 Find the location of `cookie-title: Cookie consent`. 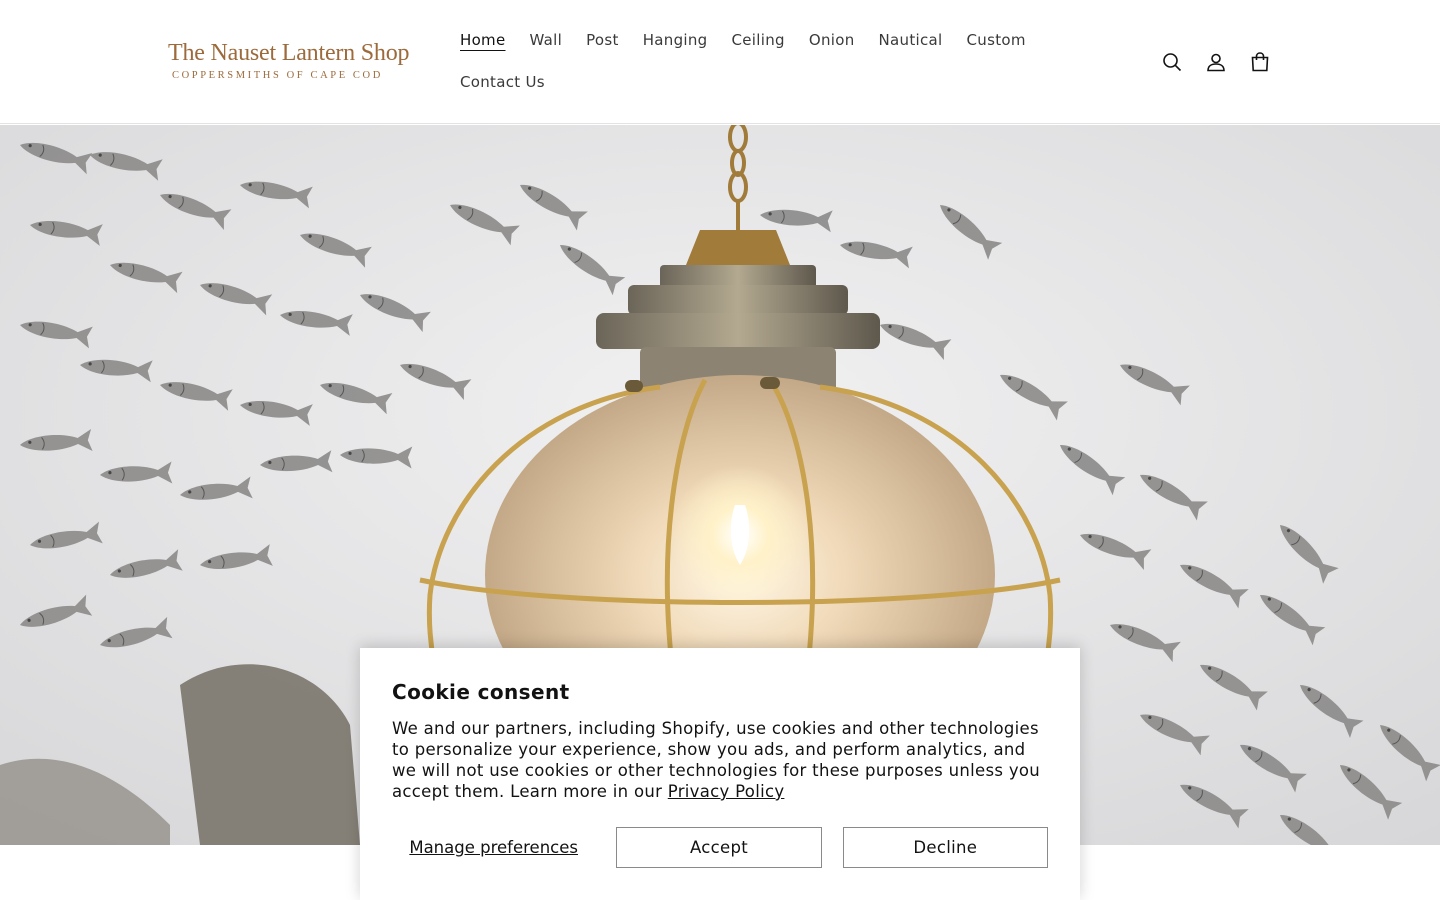

cookie-title: Cookie consent is located at coordinates (481, 692).